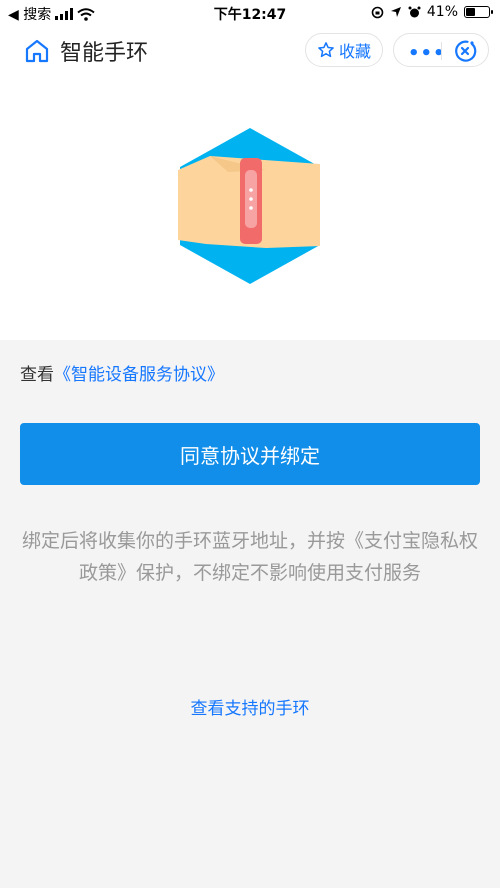  What do you see at coordinates (250, 454) in the screenshot?
I see `agree-and-bind-button: 同意协议并绑定` at bounding box center [250, 454].